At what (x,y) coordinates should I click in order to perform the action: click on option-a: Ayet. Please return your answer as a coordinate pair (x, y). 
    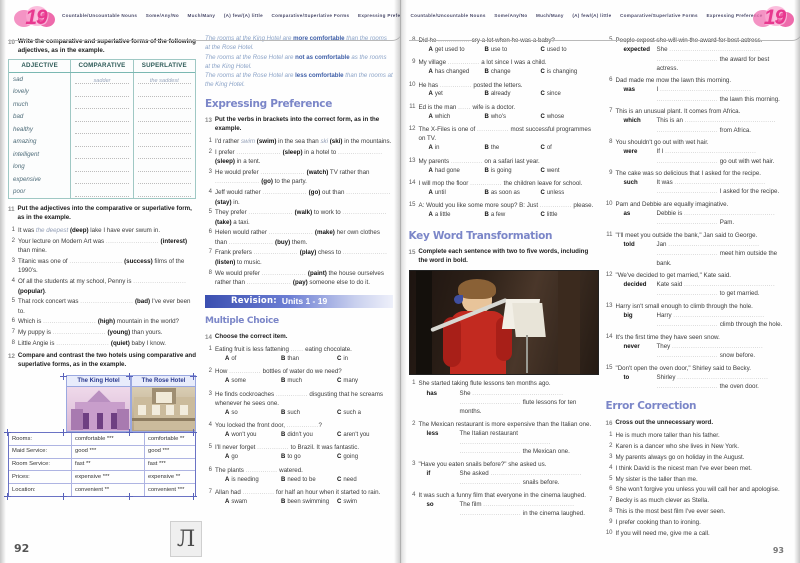
    Looking at the image, I should click on (457, 94).